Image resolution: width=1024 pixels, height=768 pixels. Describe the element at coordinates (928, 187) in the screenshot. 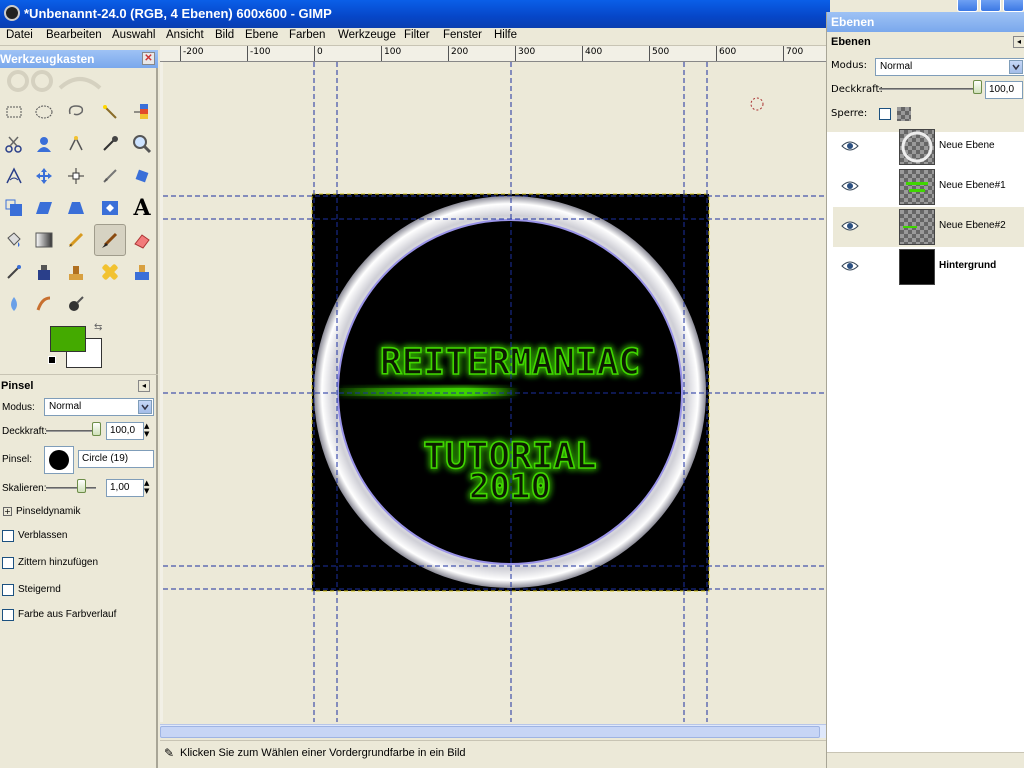

I see `layer-row: Neue Ebene#1` at that location.